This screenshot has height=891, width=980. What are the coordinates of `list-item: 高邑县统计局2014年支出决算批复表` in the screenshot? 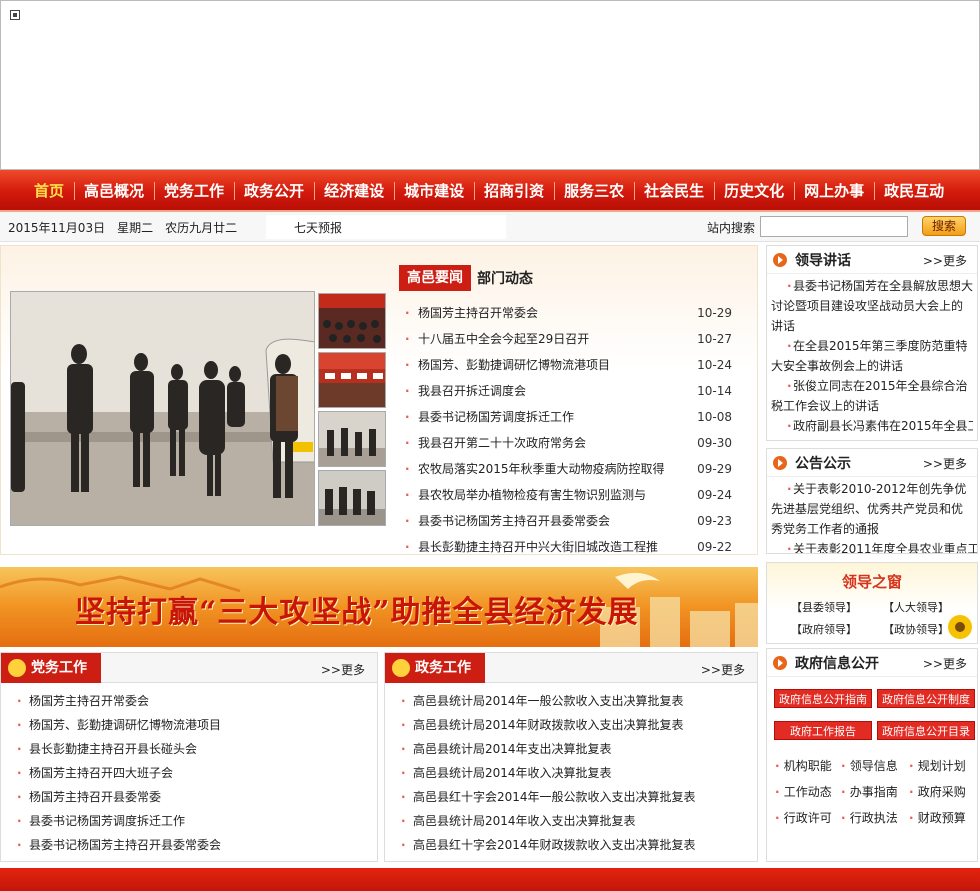 It's located at (577, 749).